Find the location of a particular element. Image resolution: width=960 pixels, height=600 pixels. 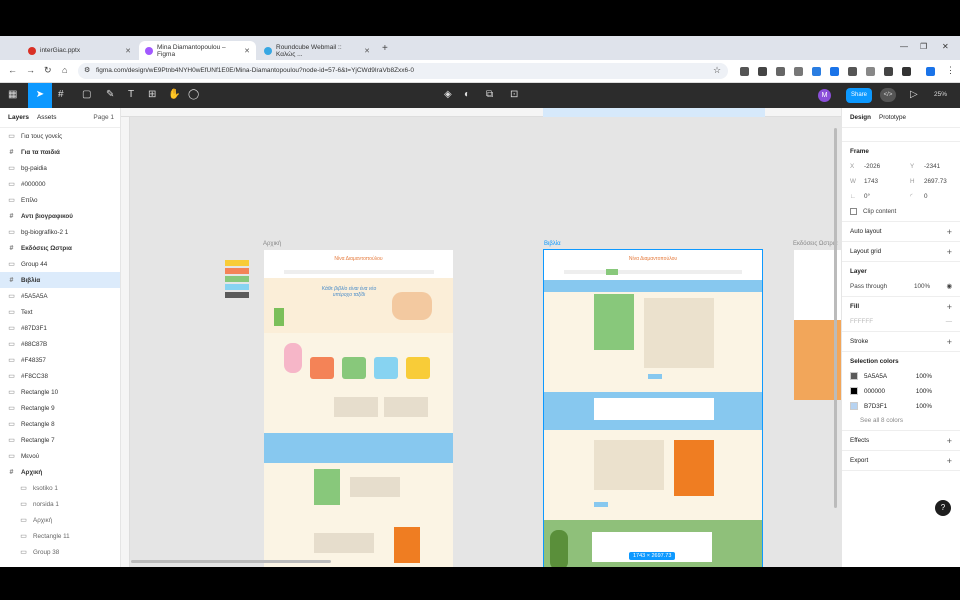

dev-mode-icon: </> is located at coordinates (888, 95).